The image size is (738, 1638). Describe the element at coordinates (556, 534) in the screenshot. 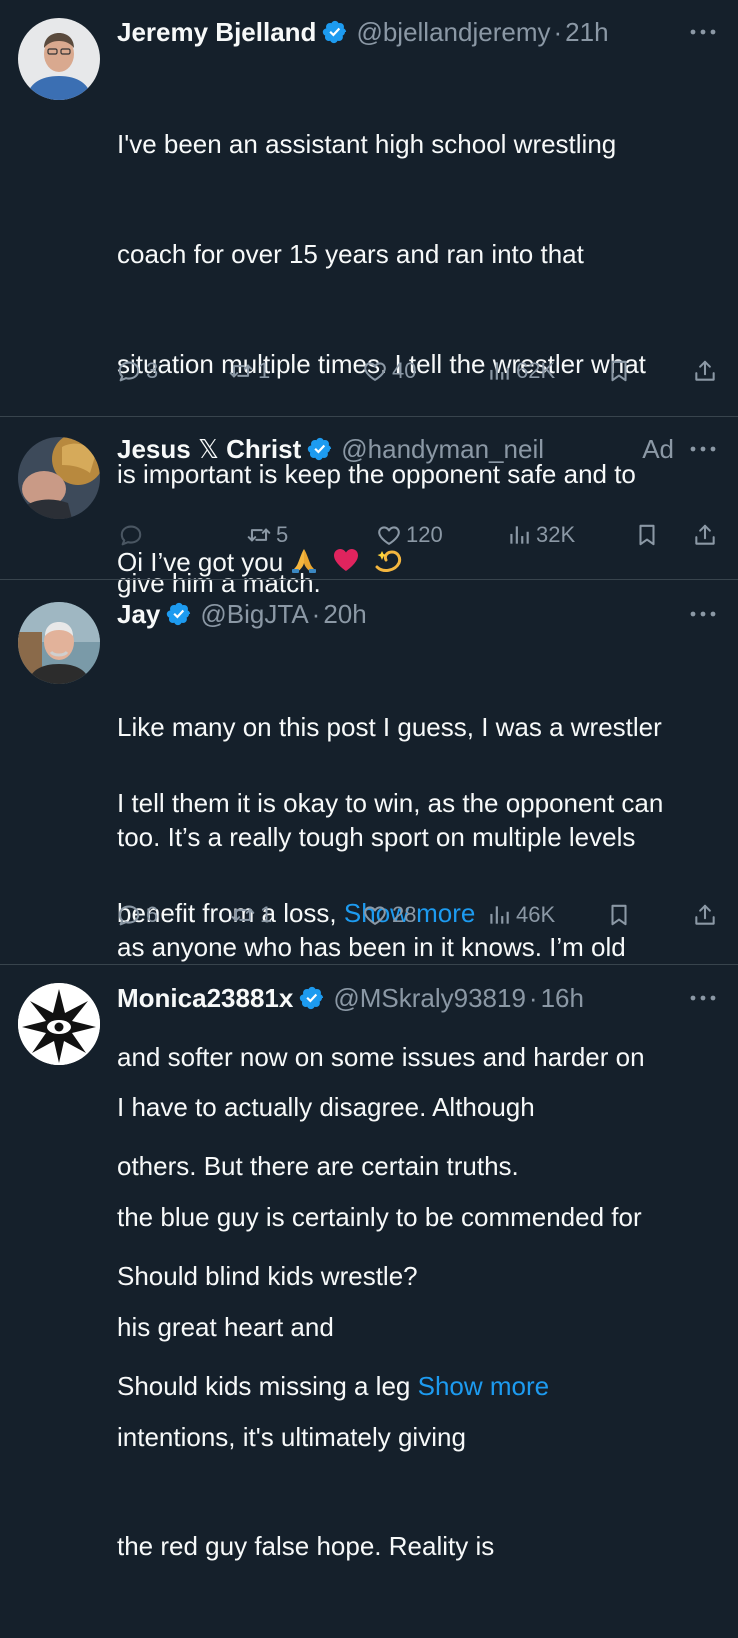

I see `view-count: 32K` at that location.